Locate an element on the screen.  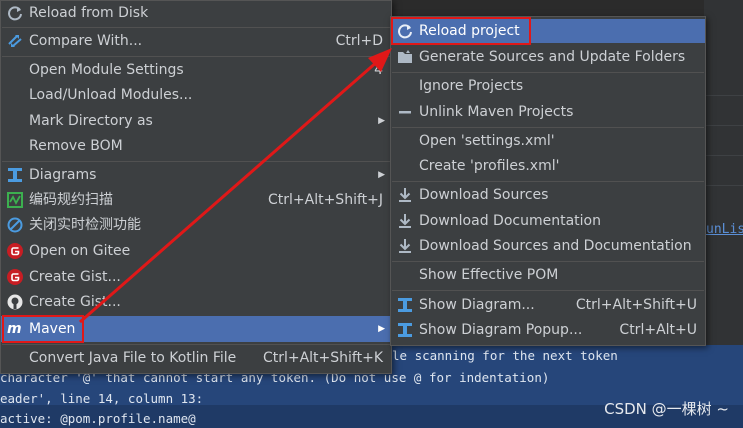
menu-item-shortcut: 4 is located at coordinates (378, 70).